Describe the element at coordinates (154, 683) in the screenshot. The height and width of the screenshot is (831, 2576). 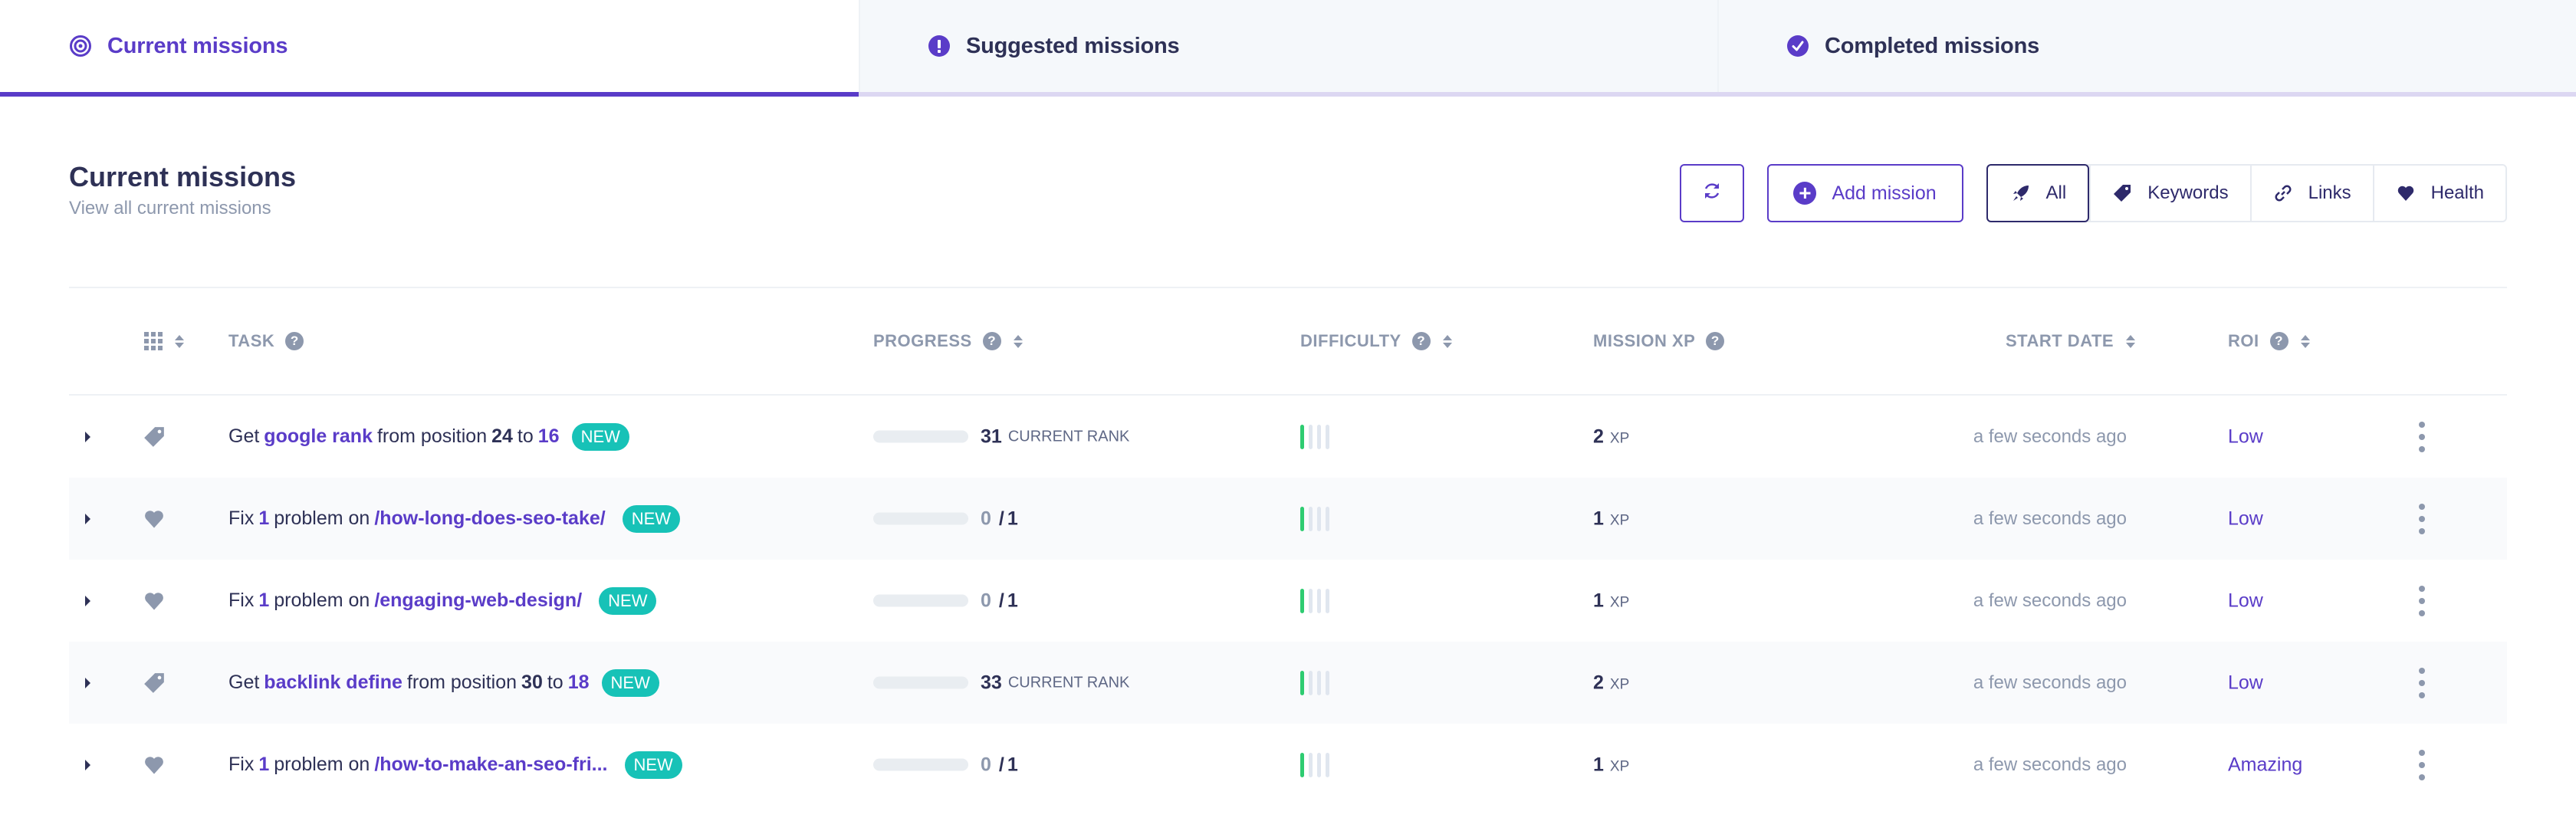
I see `tag-icon` at that location.